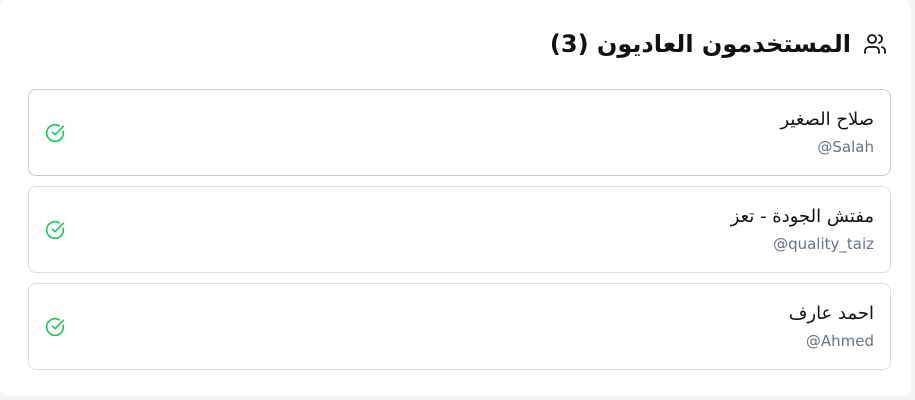  What do you see at coordinates (827, 119) in the screenshot?
I see `user-name: صلاح الصغير` at bounding box center [827, 119].